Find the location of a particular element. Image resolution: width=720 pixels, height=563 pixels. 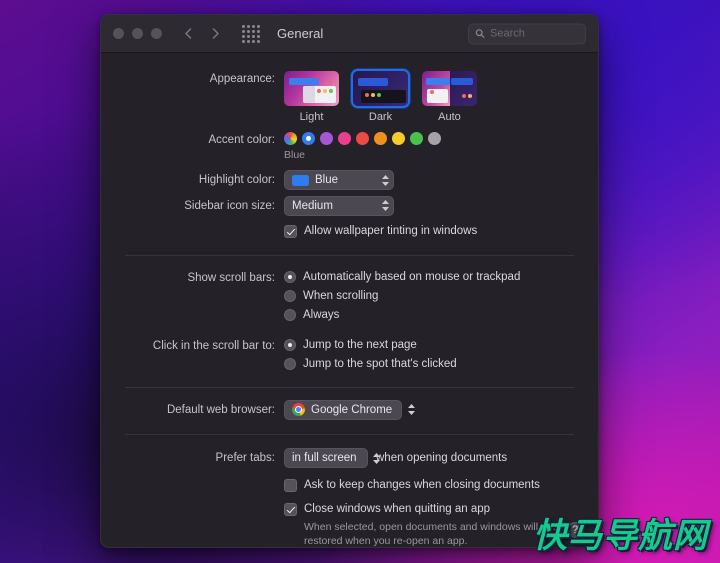

wallpaper-tinting-row: Allow wallpaper tinting in windows is located at coordinates (349, 227).